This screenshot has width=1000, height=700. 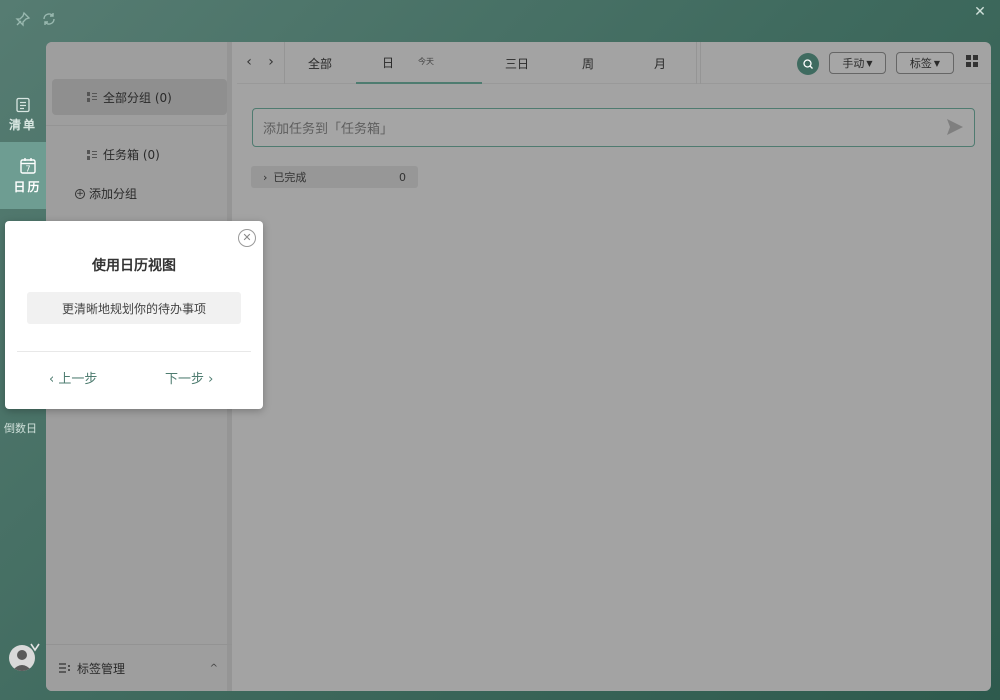 What do you see at coordinates (214, 668) in the screenshot?
I see `chevron-up-icon: ^` at bounding box center [214, 668].